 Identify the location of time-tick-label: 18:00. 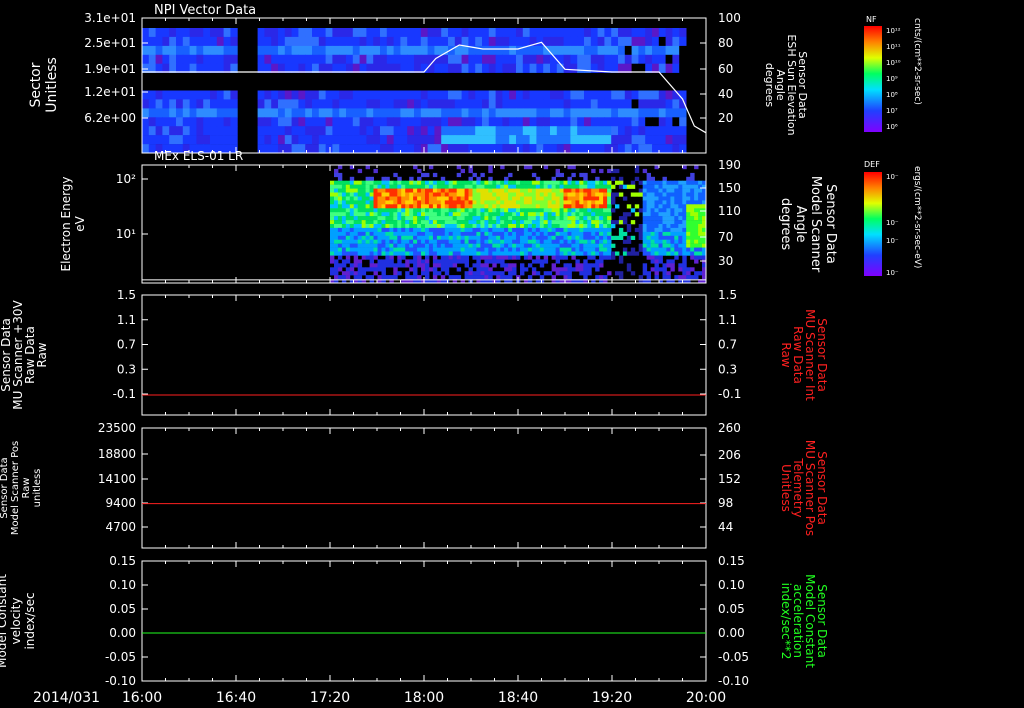
(424, 698).